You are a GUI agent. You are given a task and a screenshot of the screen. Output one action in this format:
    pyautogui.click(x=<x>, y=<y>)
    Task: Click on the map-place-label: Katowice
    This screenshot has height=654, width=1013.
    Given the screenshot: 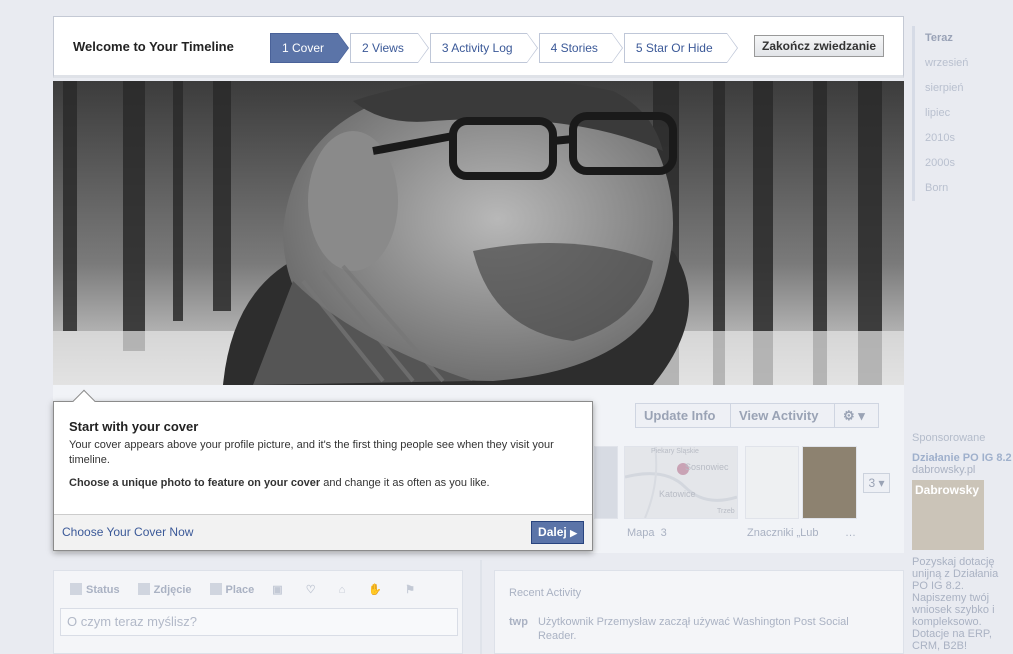 What is the action you would take?
    pyautogui.click(x=677, y=494)
    